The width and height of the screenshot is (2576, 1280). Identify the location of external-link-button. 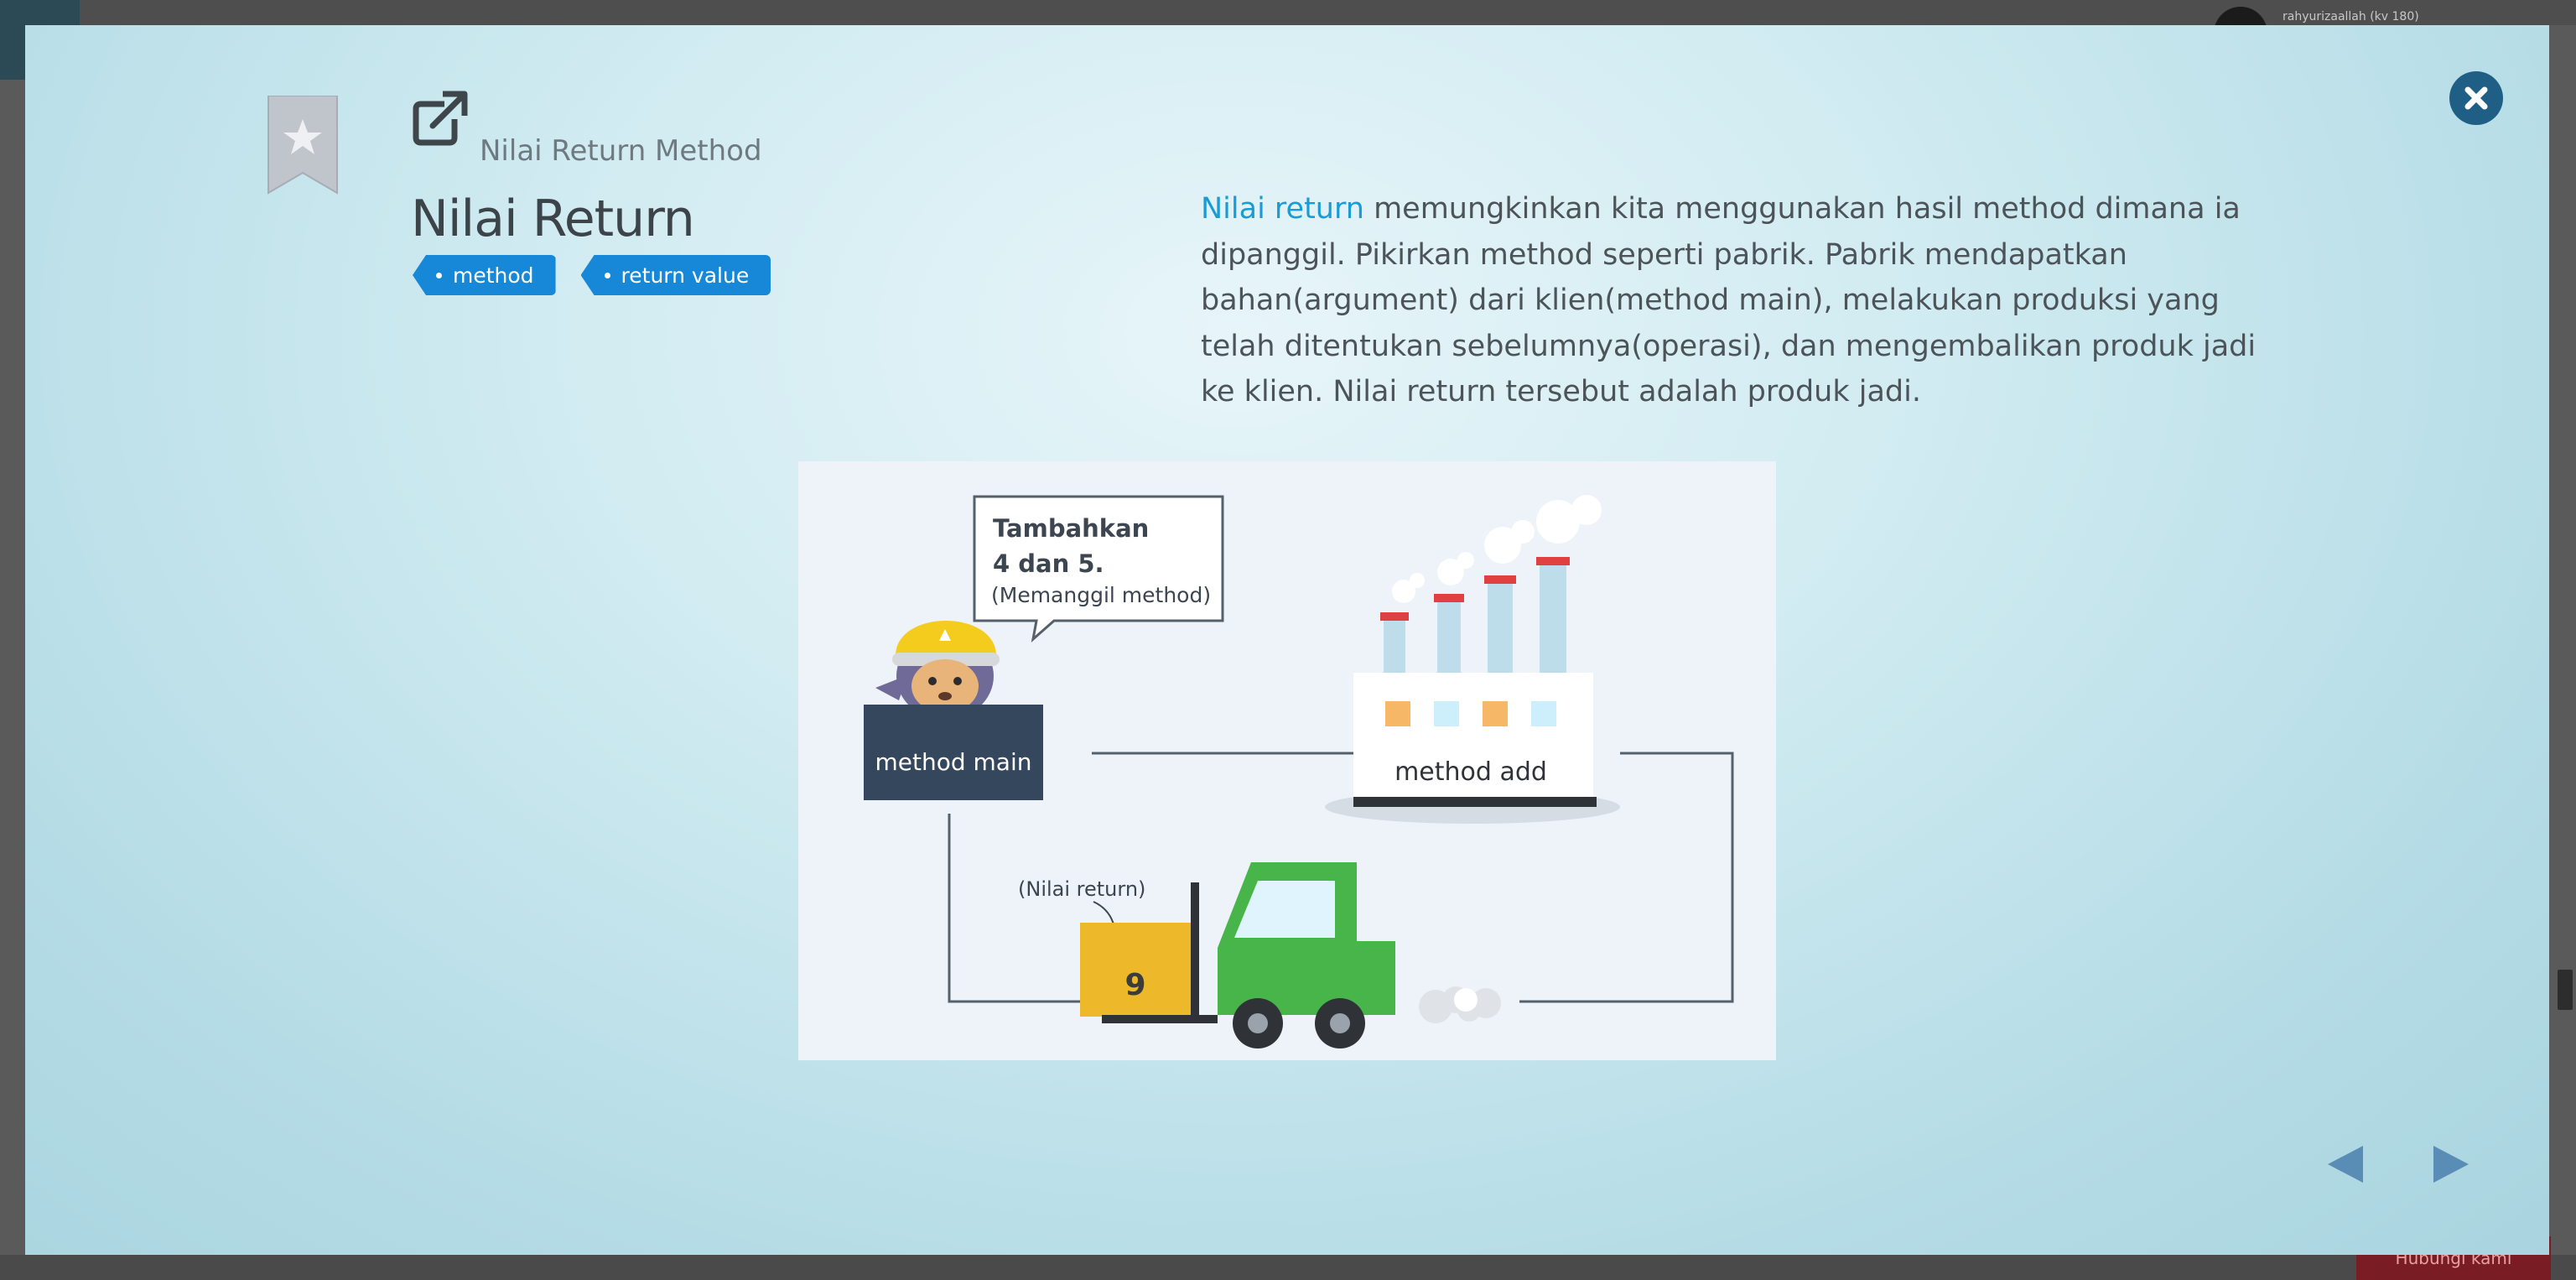
(440, 118).